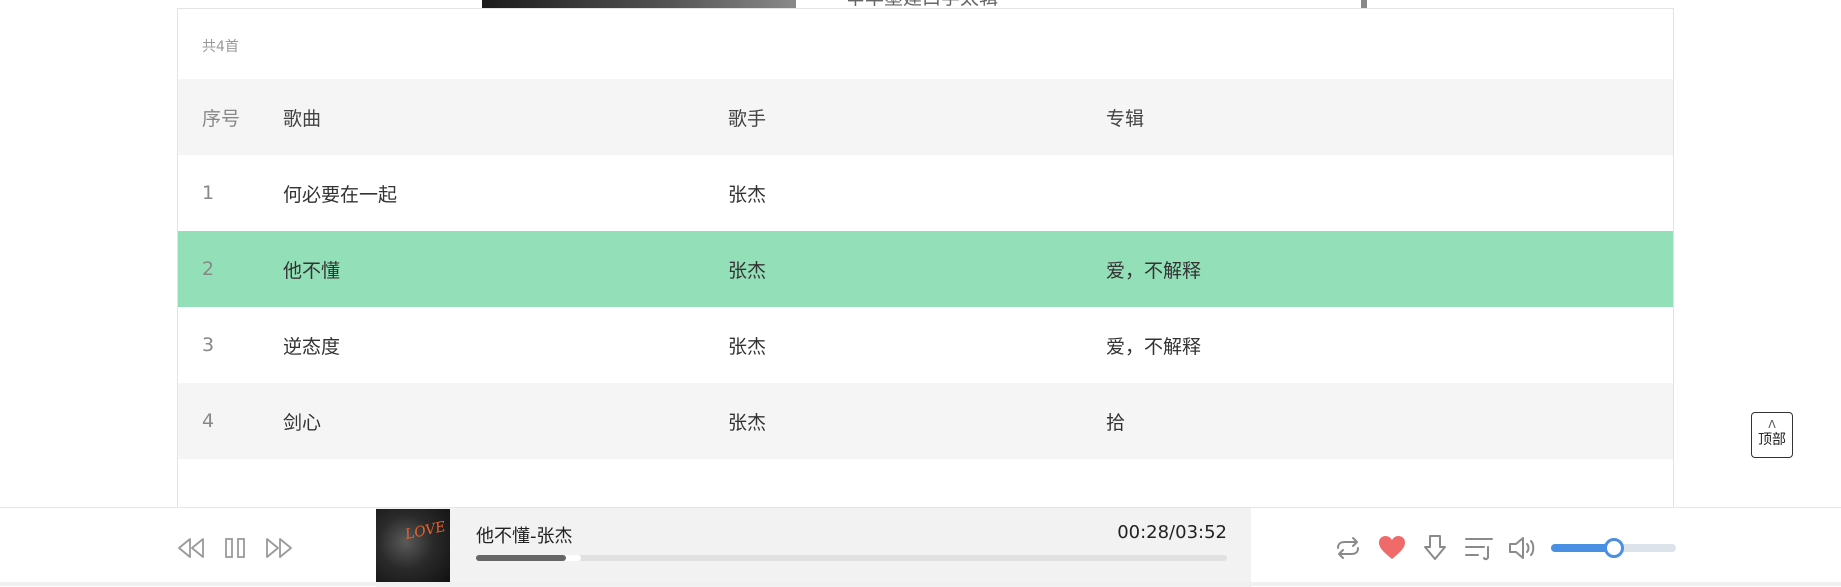 The height and width of the screenshot is (587, 1841). I want to click on album-cover: LOVE, so click(413, 545).